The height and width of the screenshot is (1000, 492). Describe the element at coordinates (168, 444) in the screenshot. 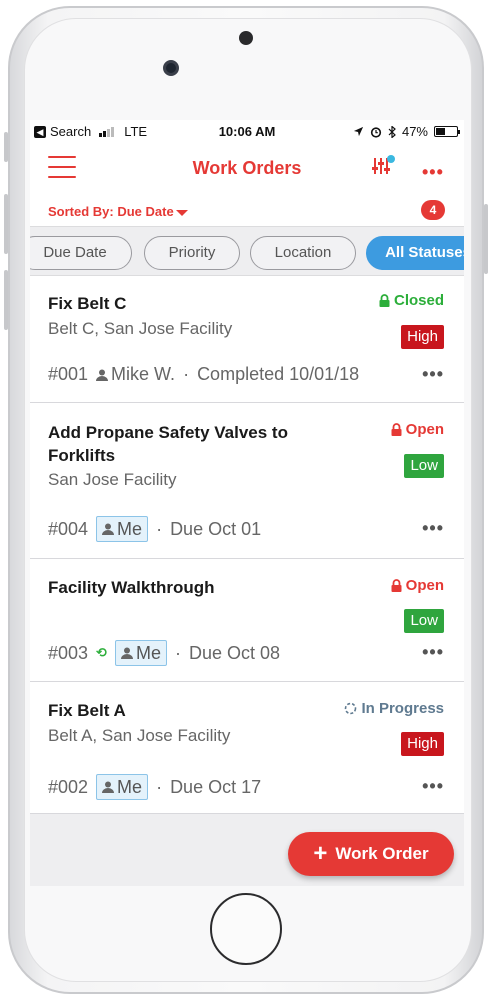

I see `work-order-title: Add Propane Safety Valves to Forklifts` at that location.